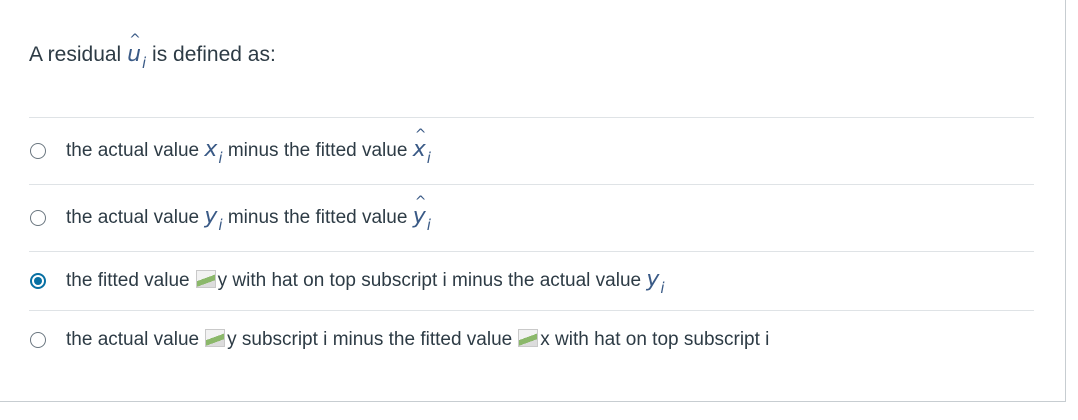  What do you see at coordinates (332, 280) in the screenshot?
I see `image-alt-text: y with hat on top subscript i` at bounding box center [332, 280].